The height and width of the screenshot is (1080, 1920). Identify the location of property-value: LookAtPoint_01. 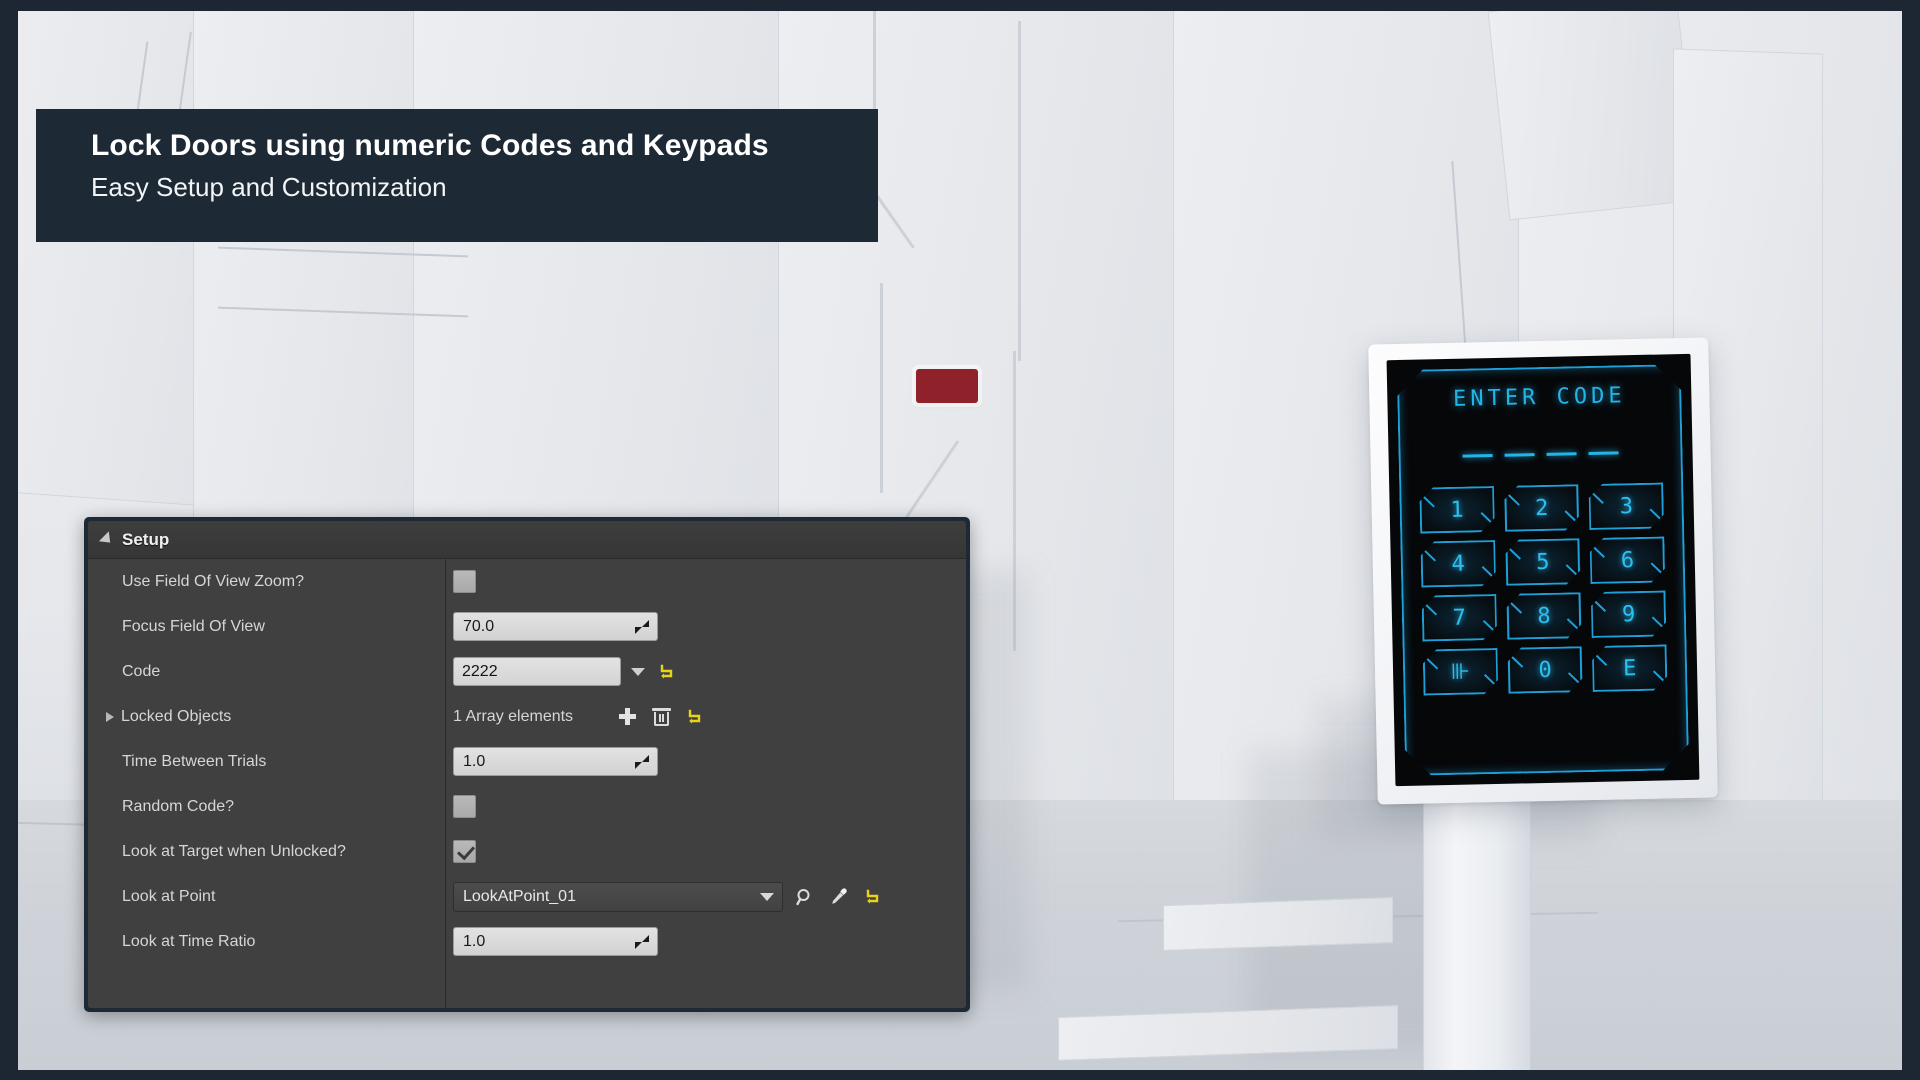
(705, 896).